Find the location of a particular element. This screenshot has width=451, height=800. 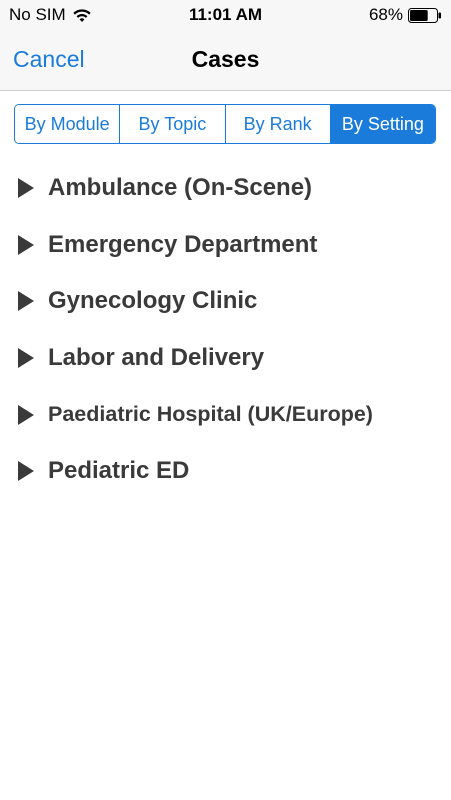

battery-percent: 68% is located at coordinates (385, 14).